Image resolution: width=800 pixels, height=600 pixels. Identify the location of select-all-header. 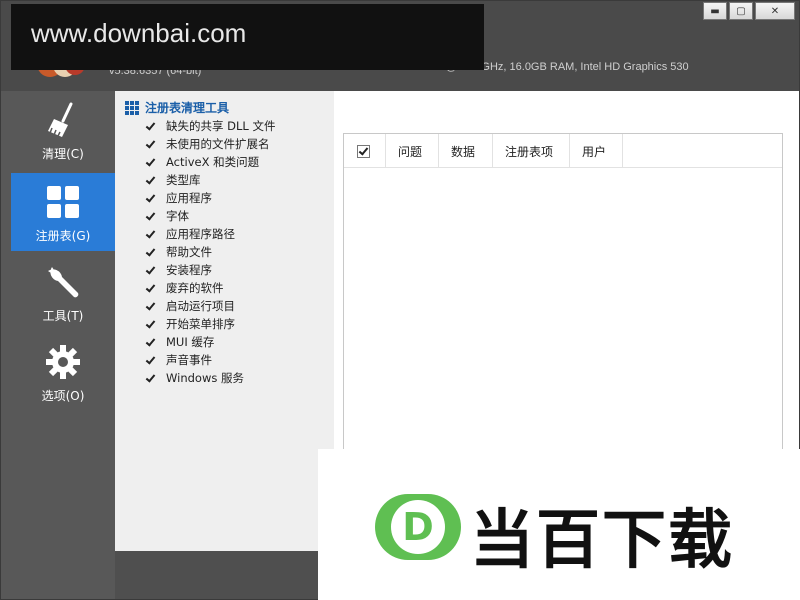
(365, 151).